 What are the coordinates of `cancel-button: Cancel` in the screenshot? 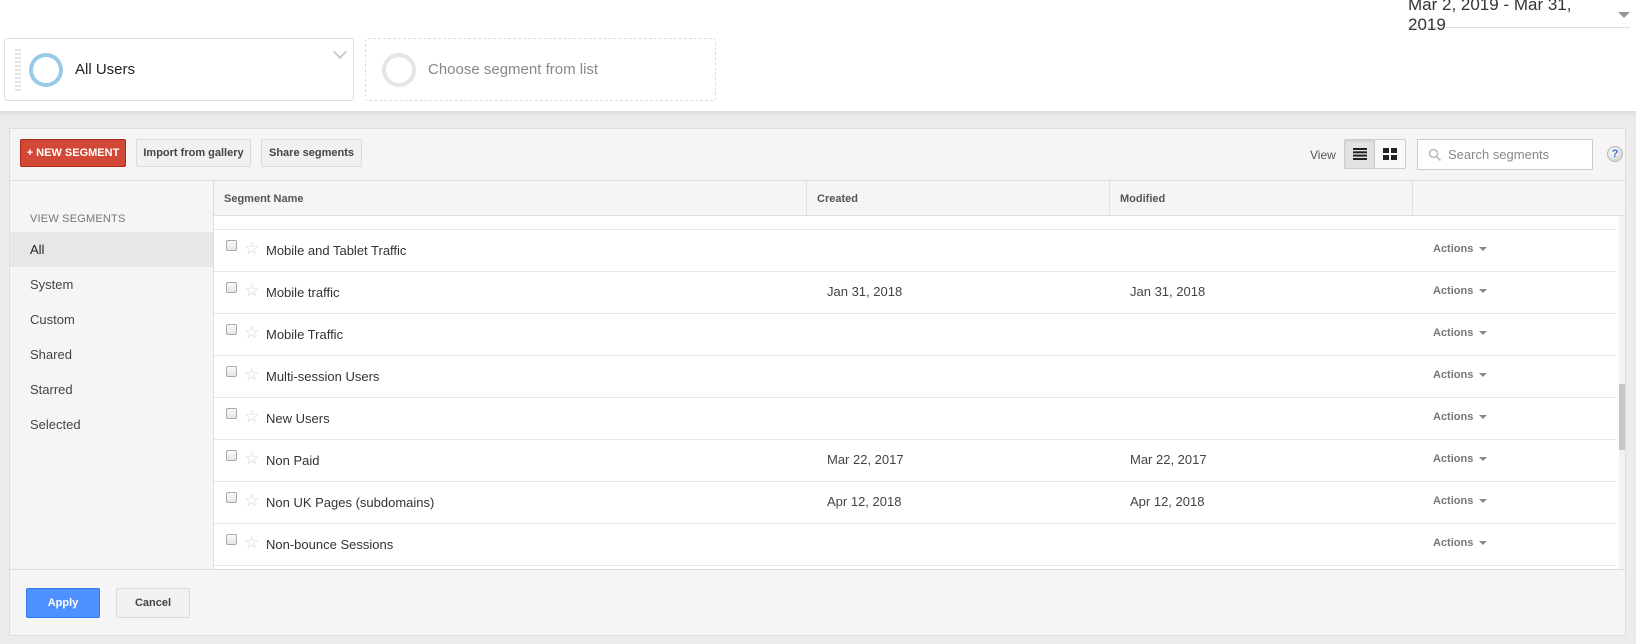 It's located at (153, 603).